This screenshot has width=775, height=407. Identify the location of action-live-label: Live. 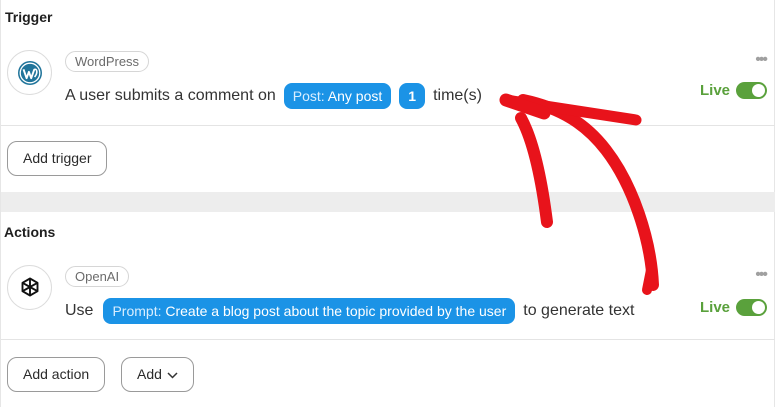
(715, 307).